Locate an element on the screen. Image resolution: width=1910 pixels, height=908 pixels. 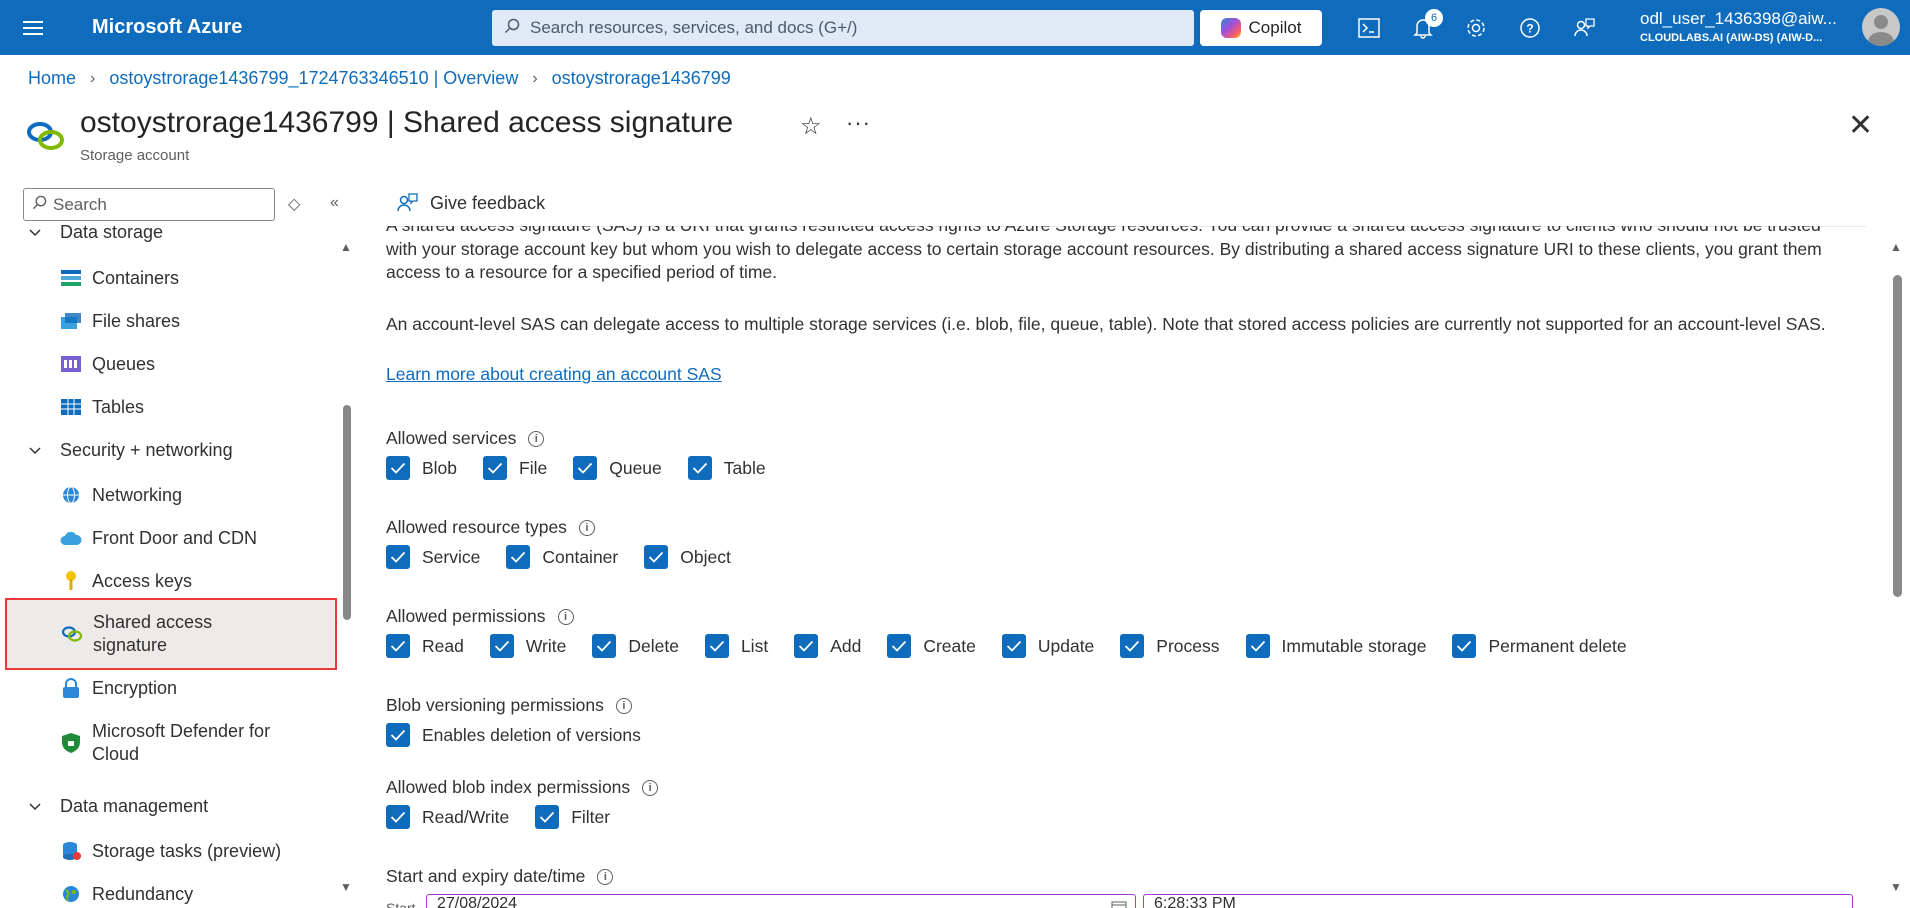
more-options-icon: ··· is located at coordinates (858, 123).